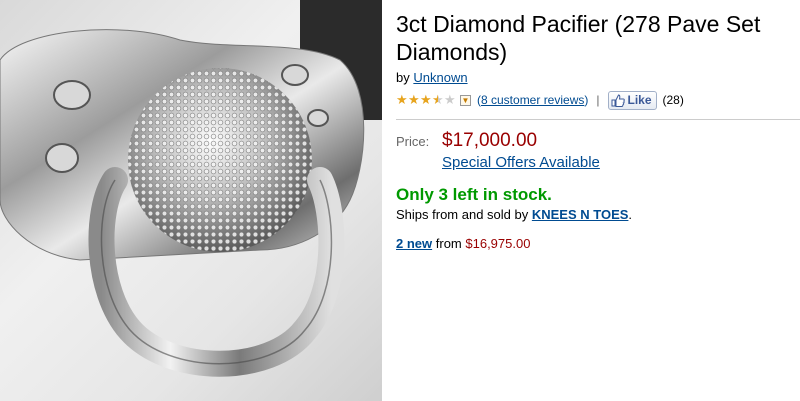 The width and height of the screenshot is (800, 401). I want to click on like-label: Like, so click(639, 100).